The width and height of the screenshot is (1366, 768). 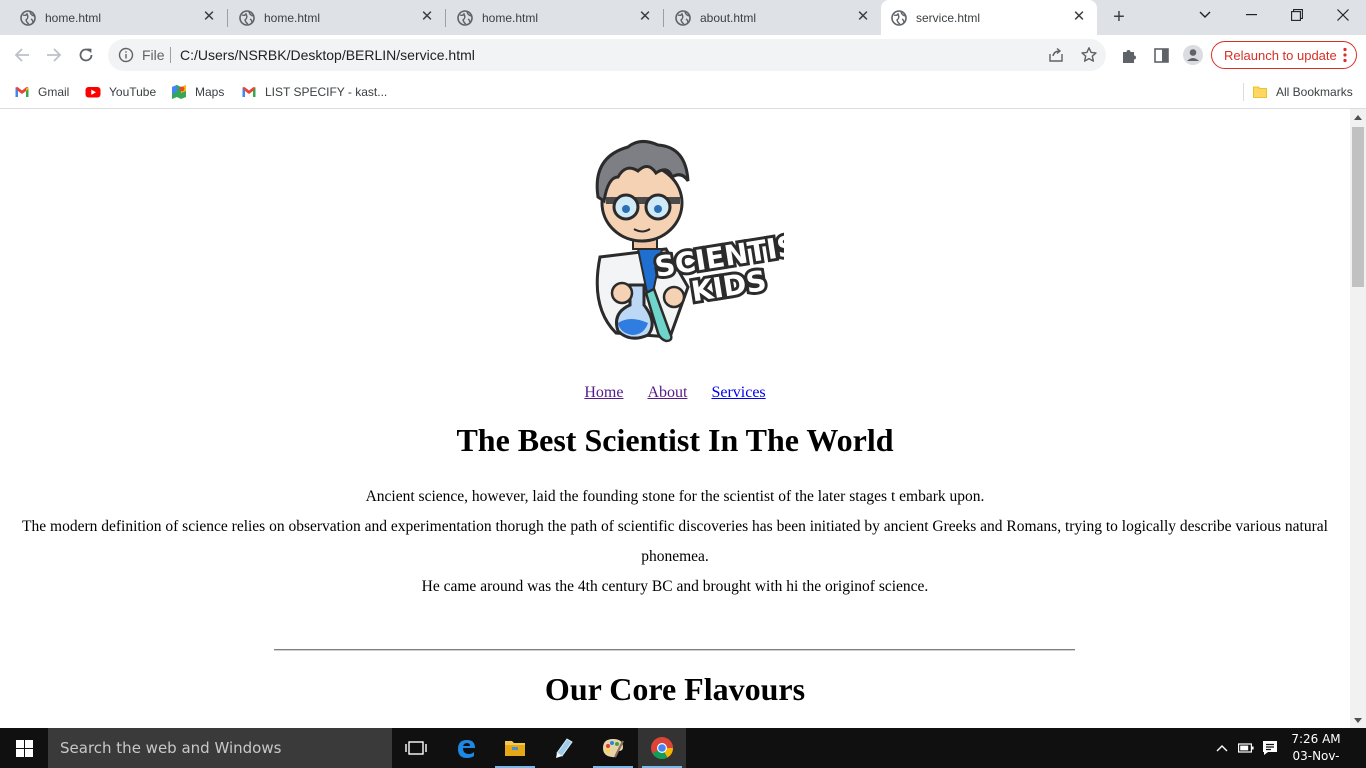 What do you see at coordinates (1119, 17) in the screenshot?
I see `new-tab-button: +` at bounding box center [1119, 17].